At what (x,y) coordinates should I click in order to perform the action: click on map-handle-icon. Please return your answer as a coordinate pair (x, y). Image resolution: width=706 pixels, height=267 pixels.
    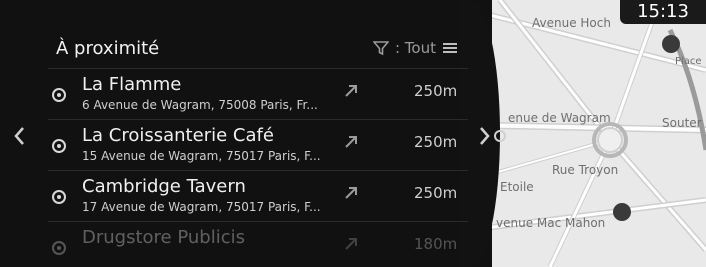
    Looking at the image, I should click on (500, 136).